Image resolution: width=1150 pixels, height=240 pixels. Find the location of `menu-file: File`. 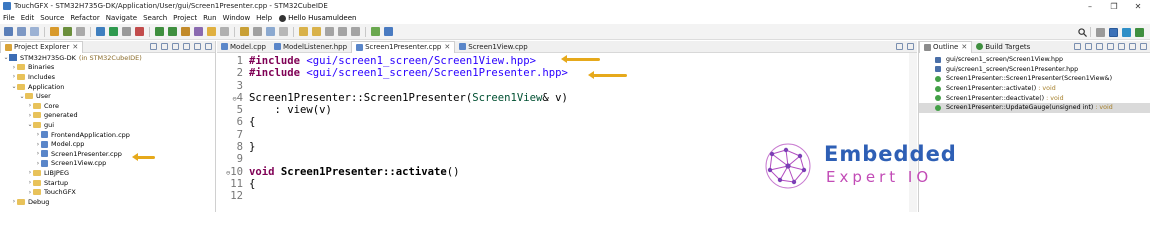

menu-file: File is located at coordinates (9, 18).